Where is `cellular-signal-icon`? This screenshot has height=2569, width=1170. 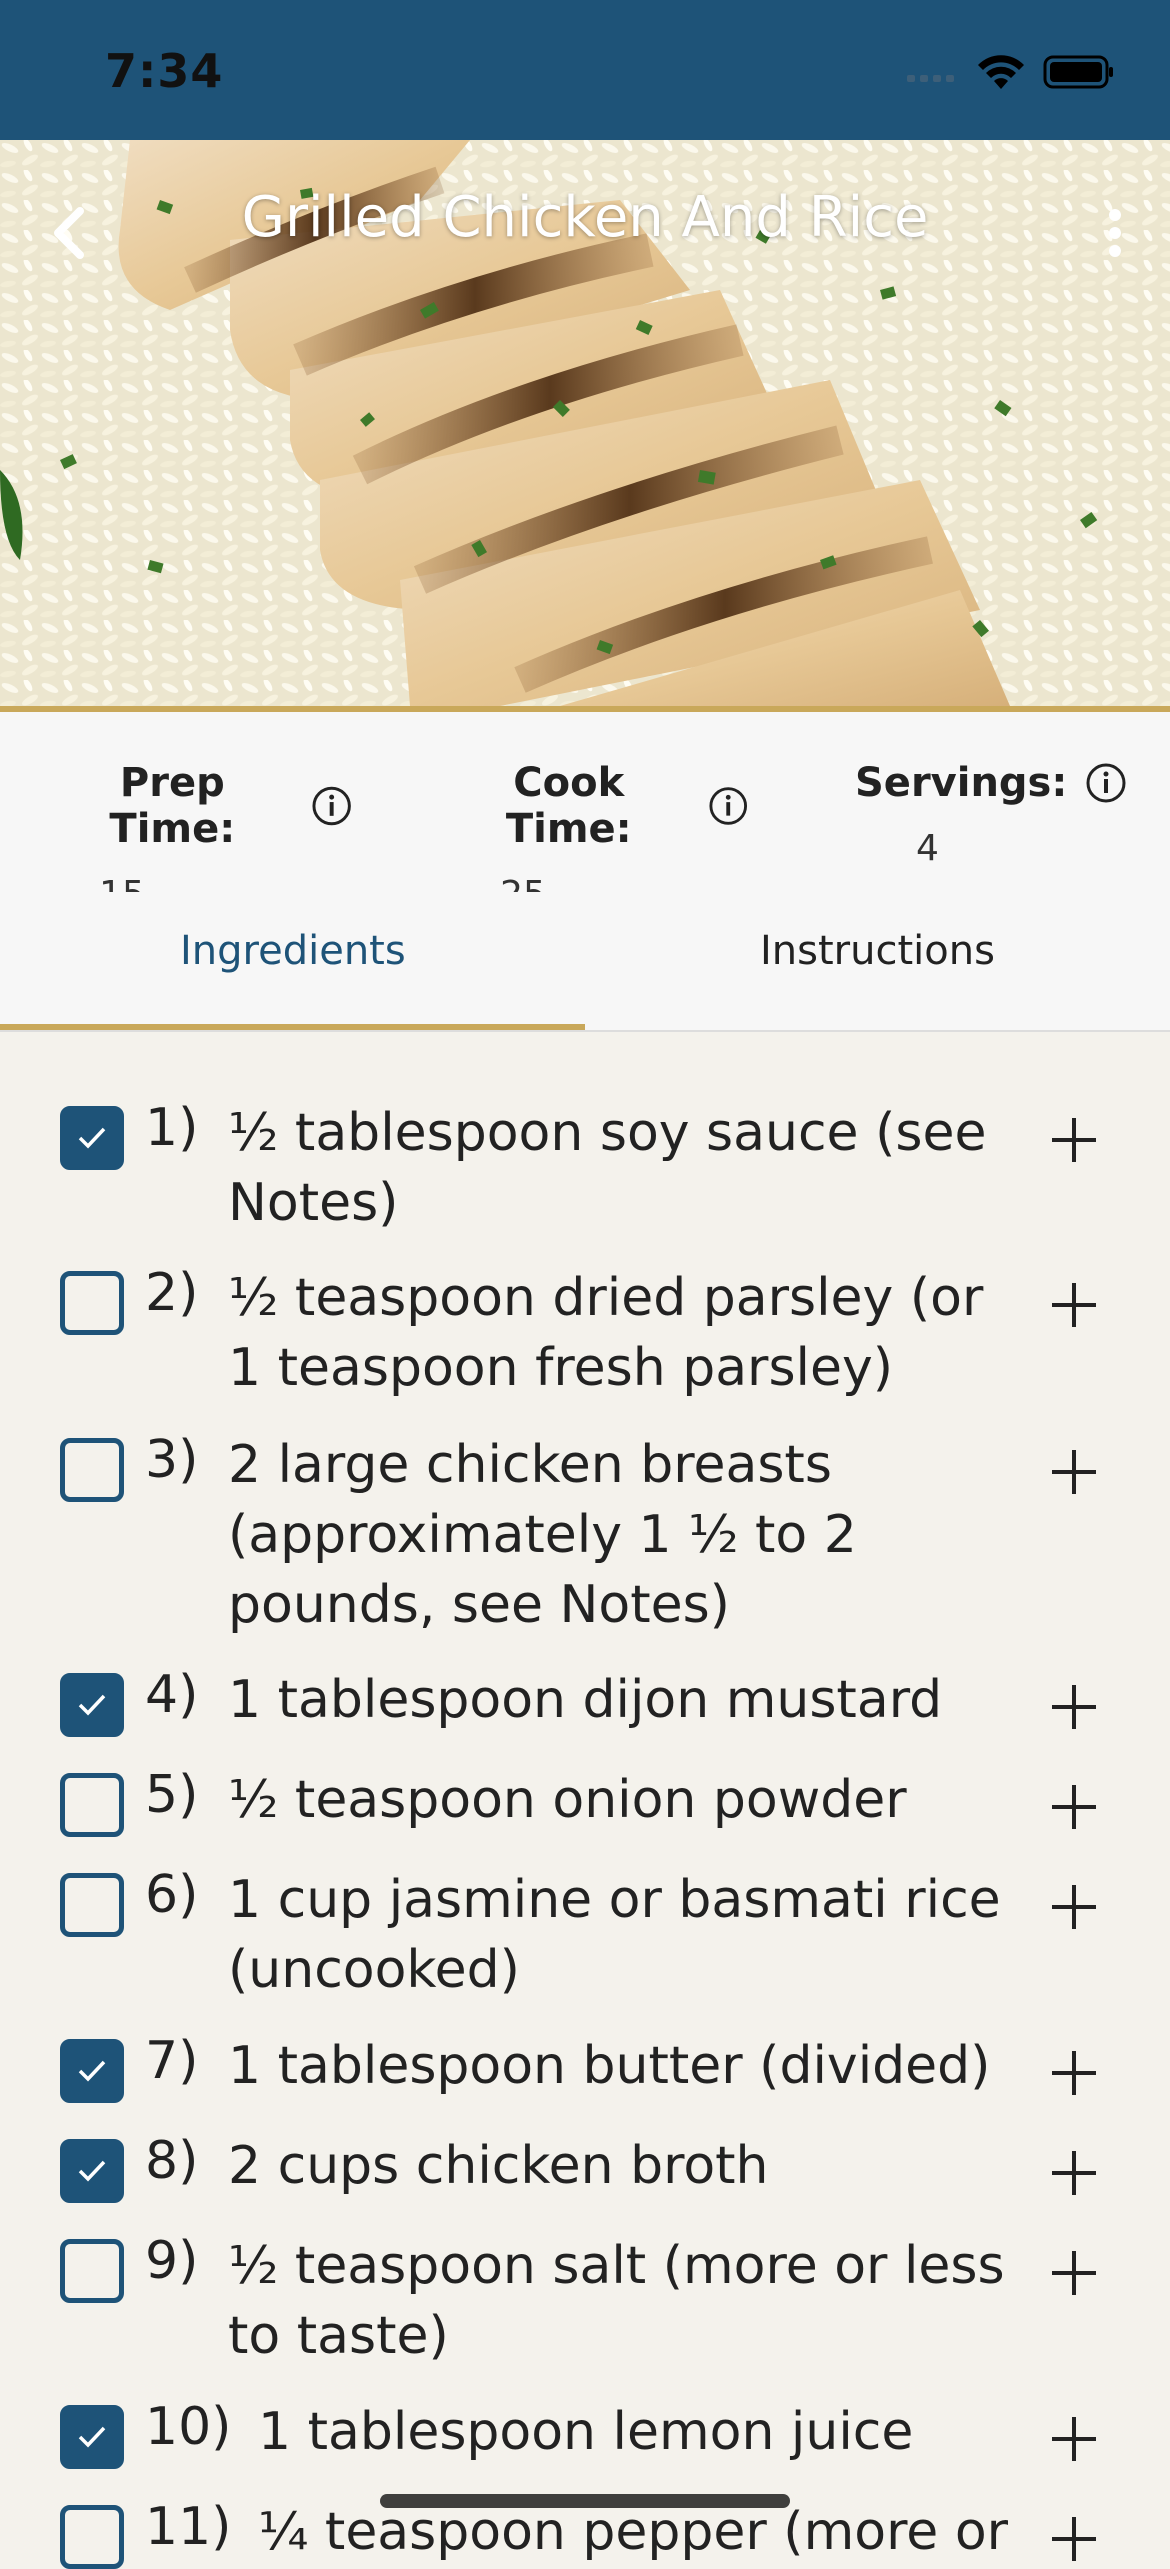
cellular-signal-icon is located at coordinates (930, 78).